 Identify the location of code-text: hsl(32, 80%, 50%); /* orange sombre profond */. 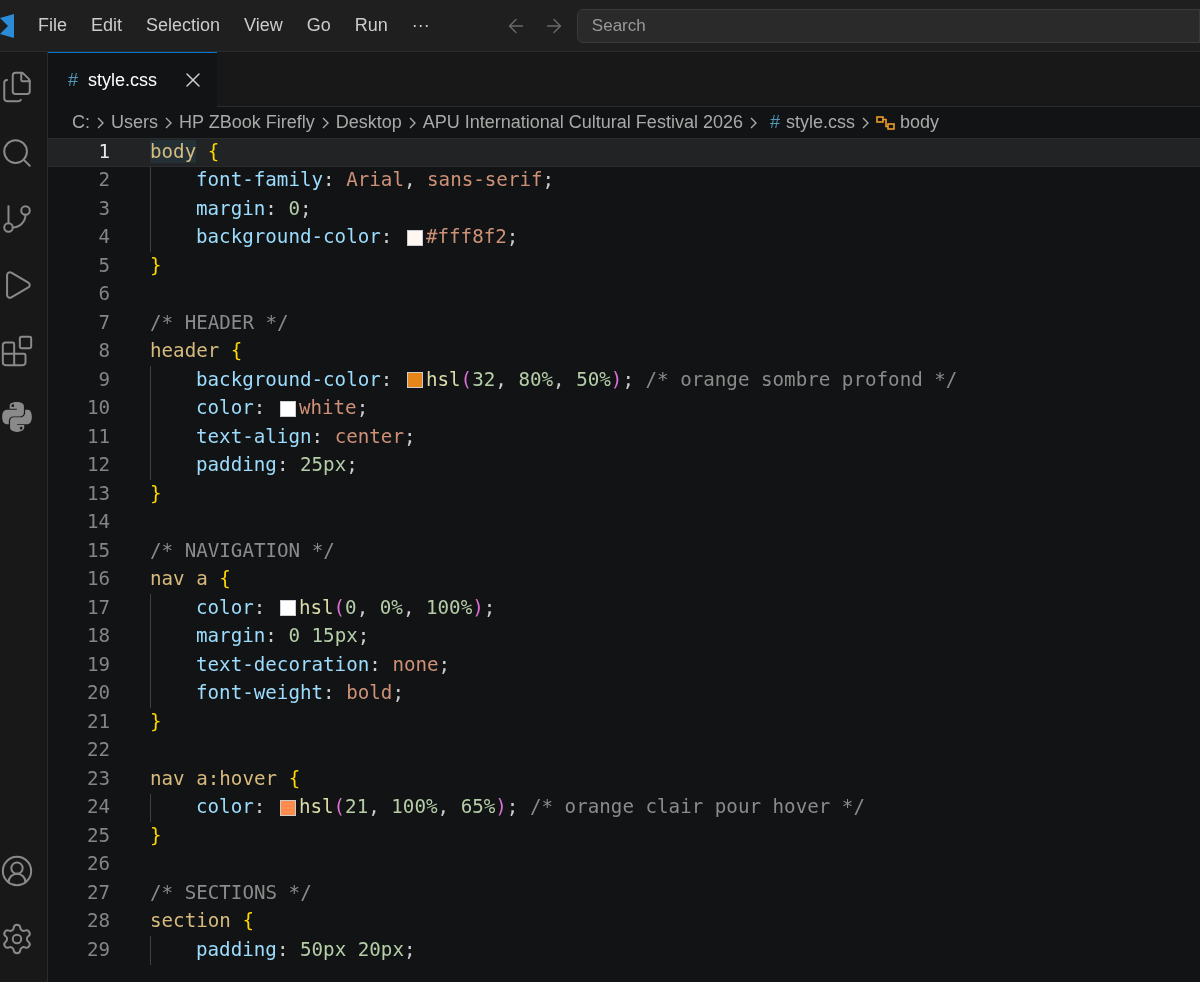
(691, 379).